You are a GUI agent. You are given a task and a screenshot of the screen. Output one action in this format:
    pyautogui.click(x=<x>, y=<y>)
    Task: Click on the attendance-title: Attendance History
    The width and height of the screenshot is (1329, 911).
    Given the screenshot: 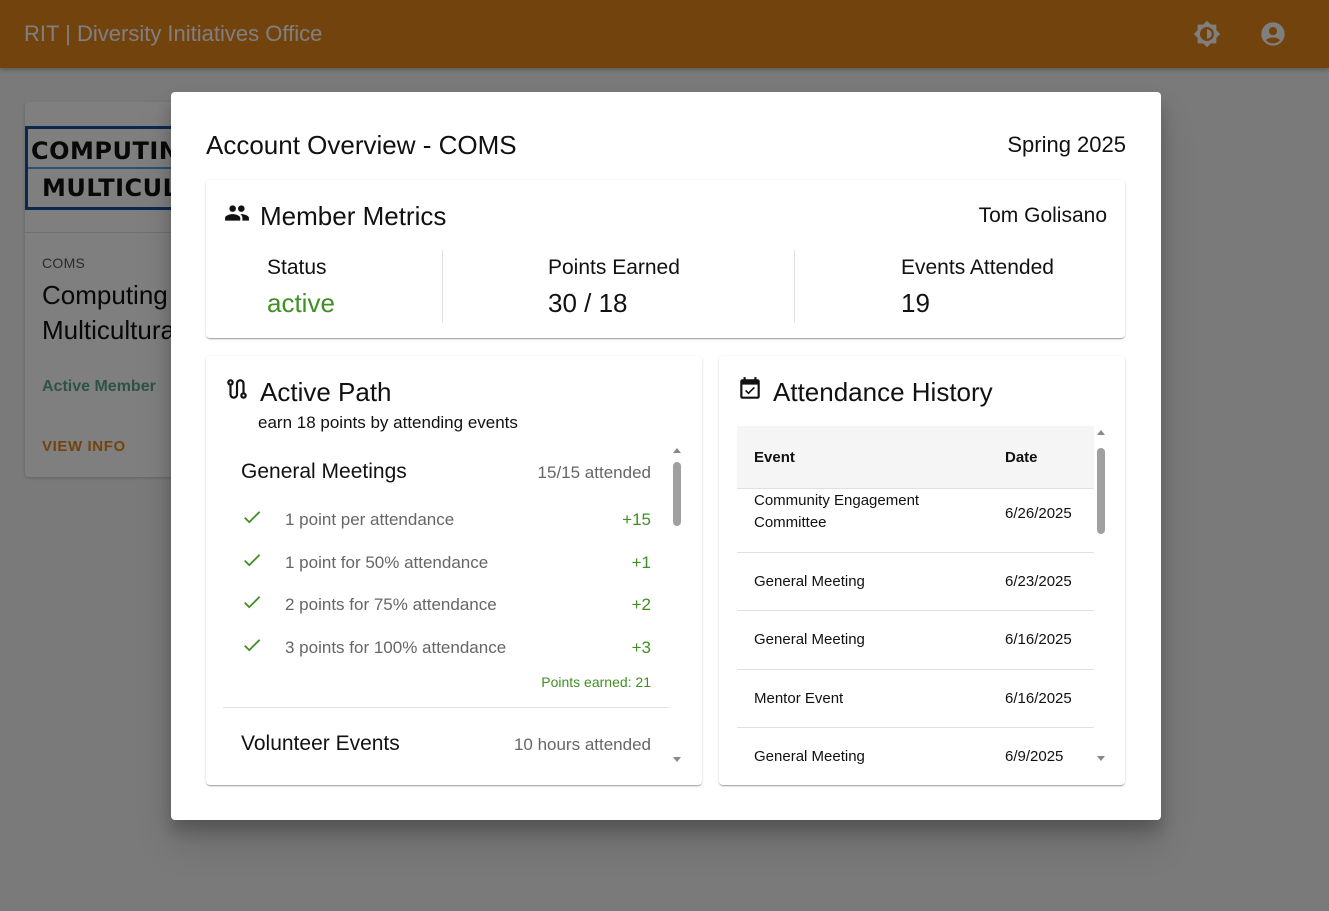 What is the action you would take?
    pyautogui.click(x=883, y=392)
    